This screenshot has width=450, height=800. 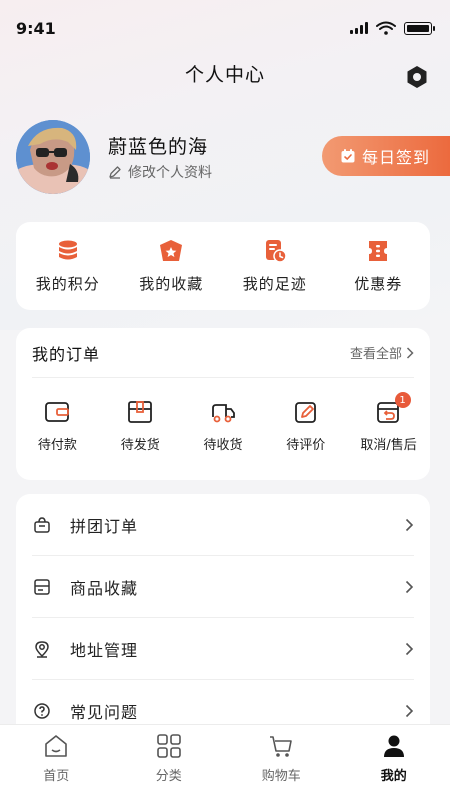 What do you see at coordinates (42, 524) in the screenshot?
I see `bag-icon` at bounding box center [42, 524].